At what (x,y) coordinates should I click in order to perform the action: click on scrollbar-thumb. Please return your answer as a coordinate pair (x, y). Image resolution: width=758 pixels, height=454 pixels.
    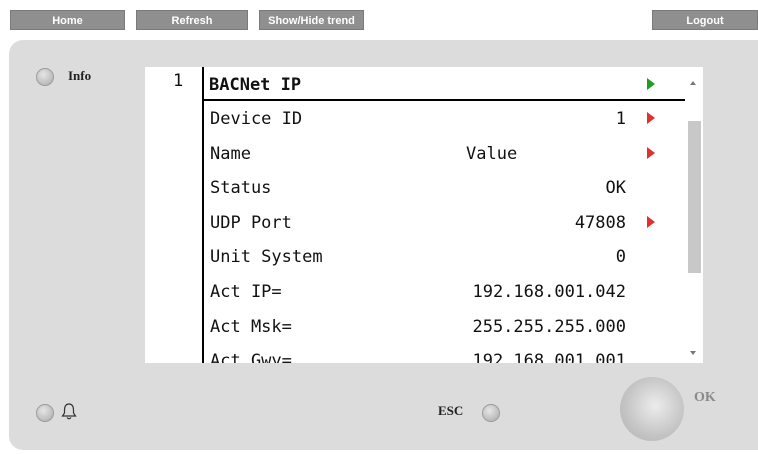
    Looking at the image, I should click on (694, 197).